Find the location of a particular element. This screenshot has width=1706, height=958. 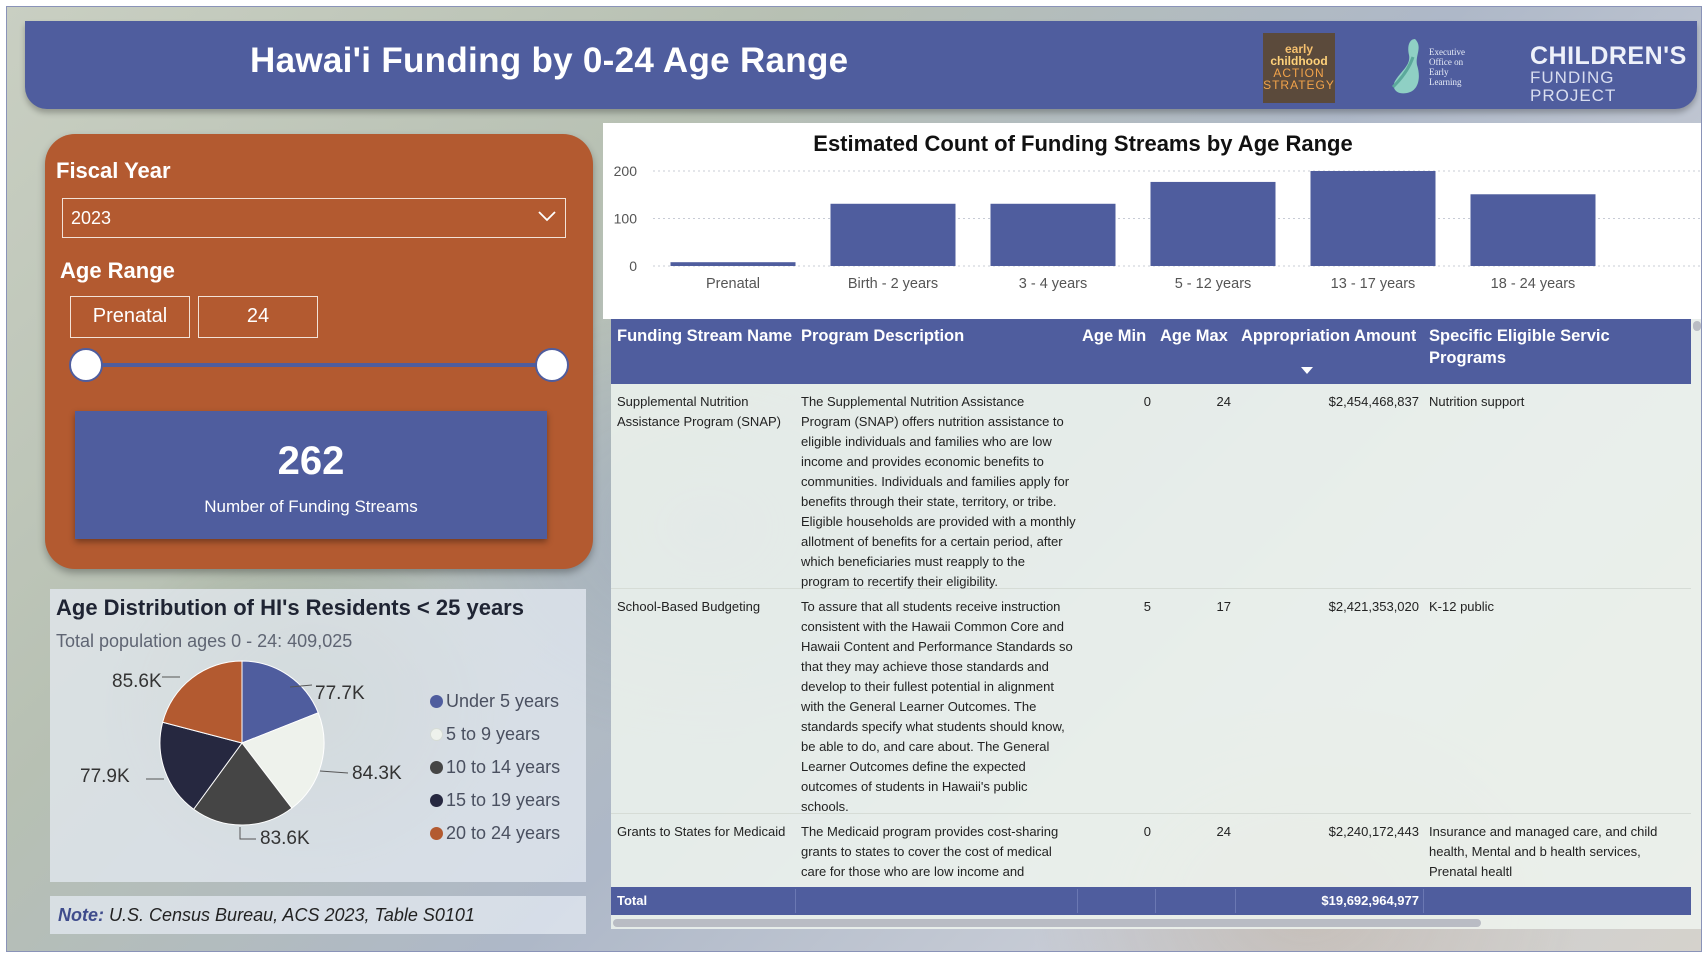

pie-data-label: 84.3K is located at coordinates (377, 773).